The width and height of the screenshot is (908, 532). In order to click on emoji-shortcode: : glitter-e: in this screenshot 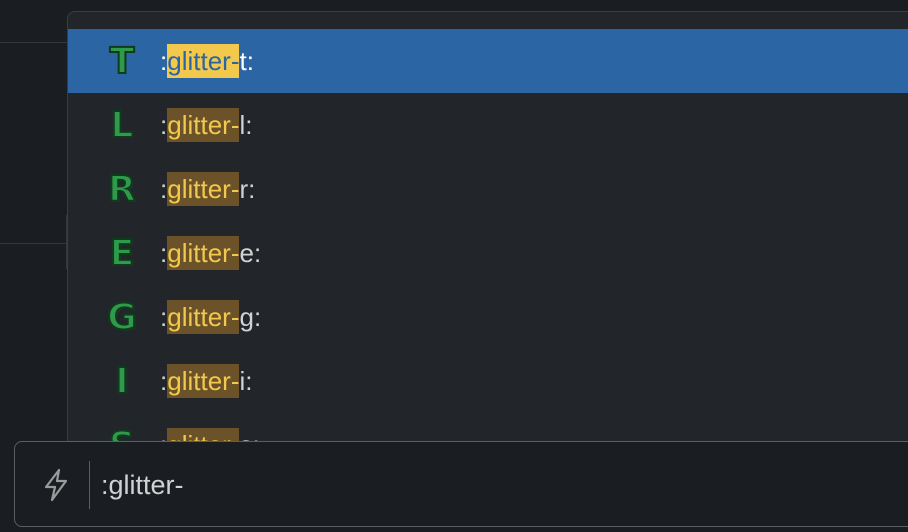, I will do `click(211, 253)`.